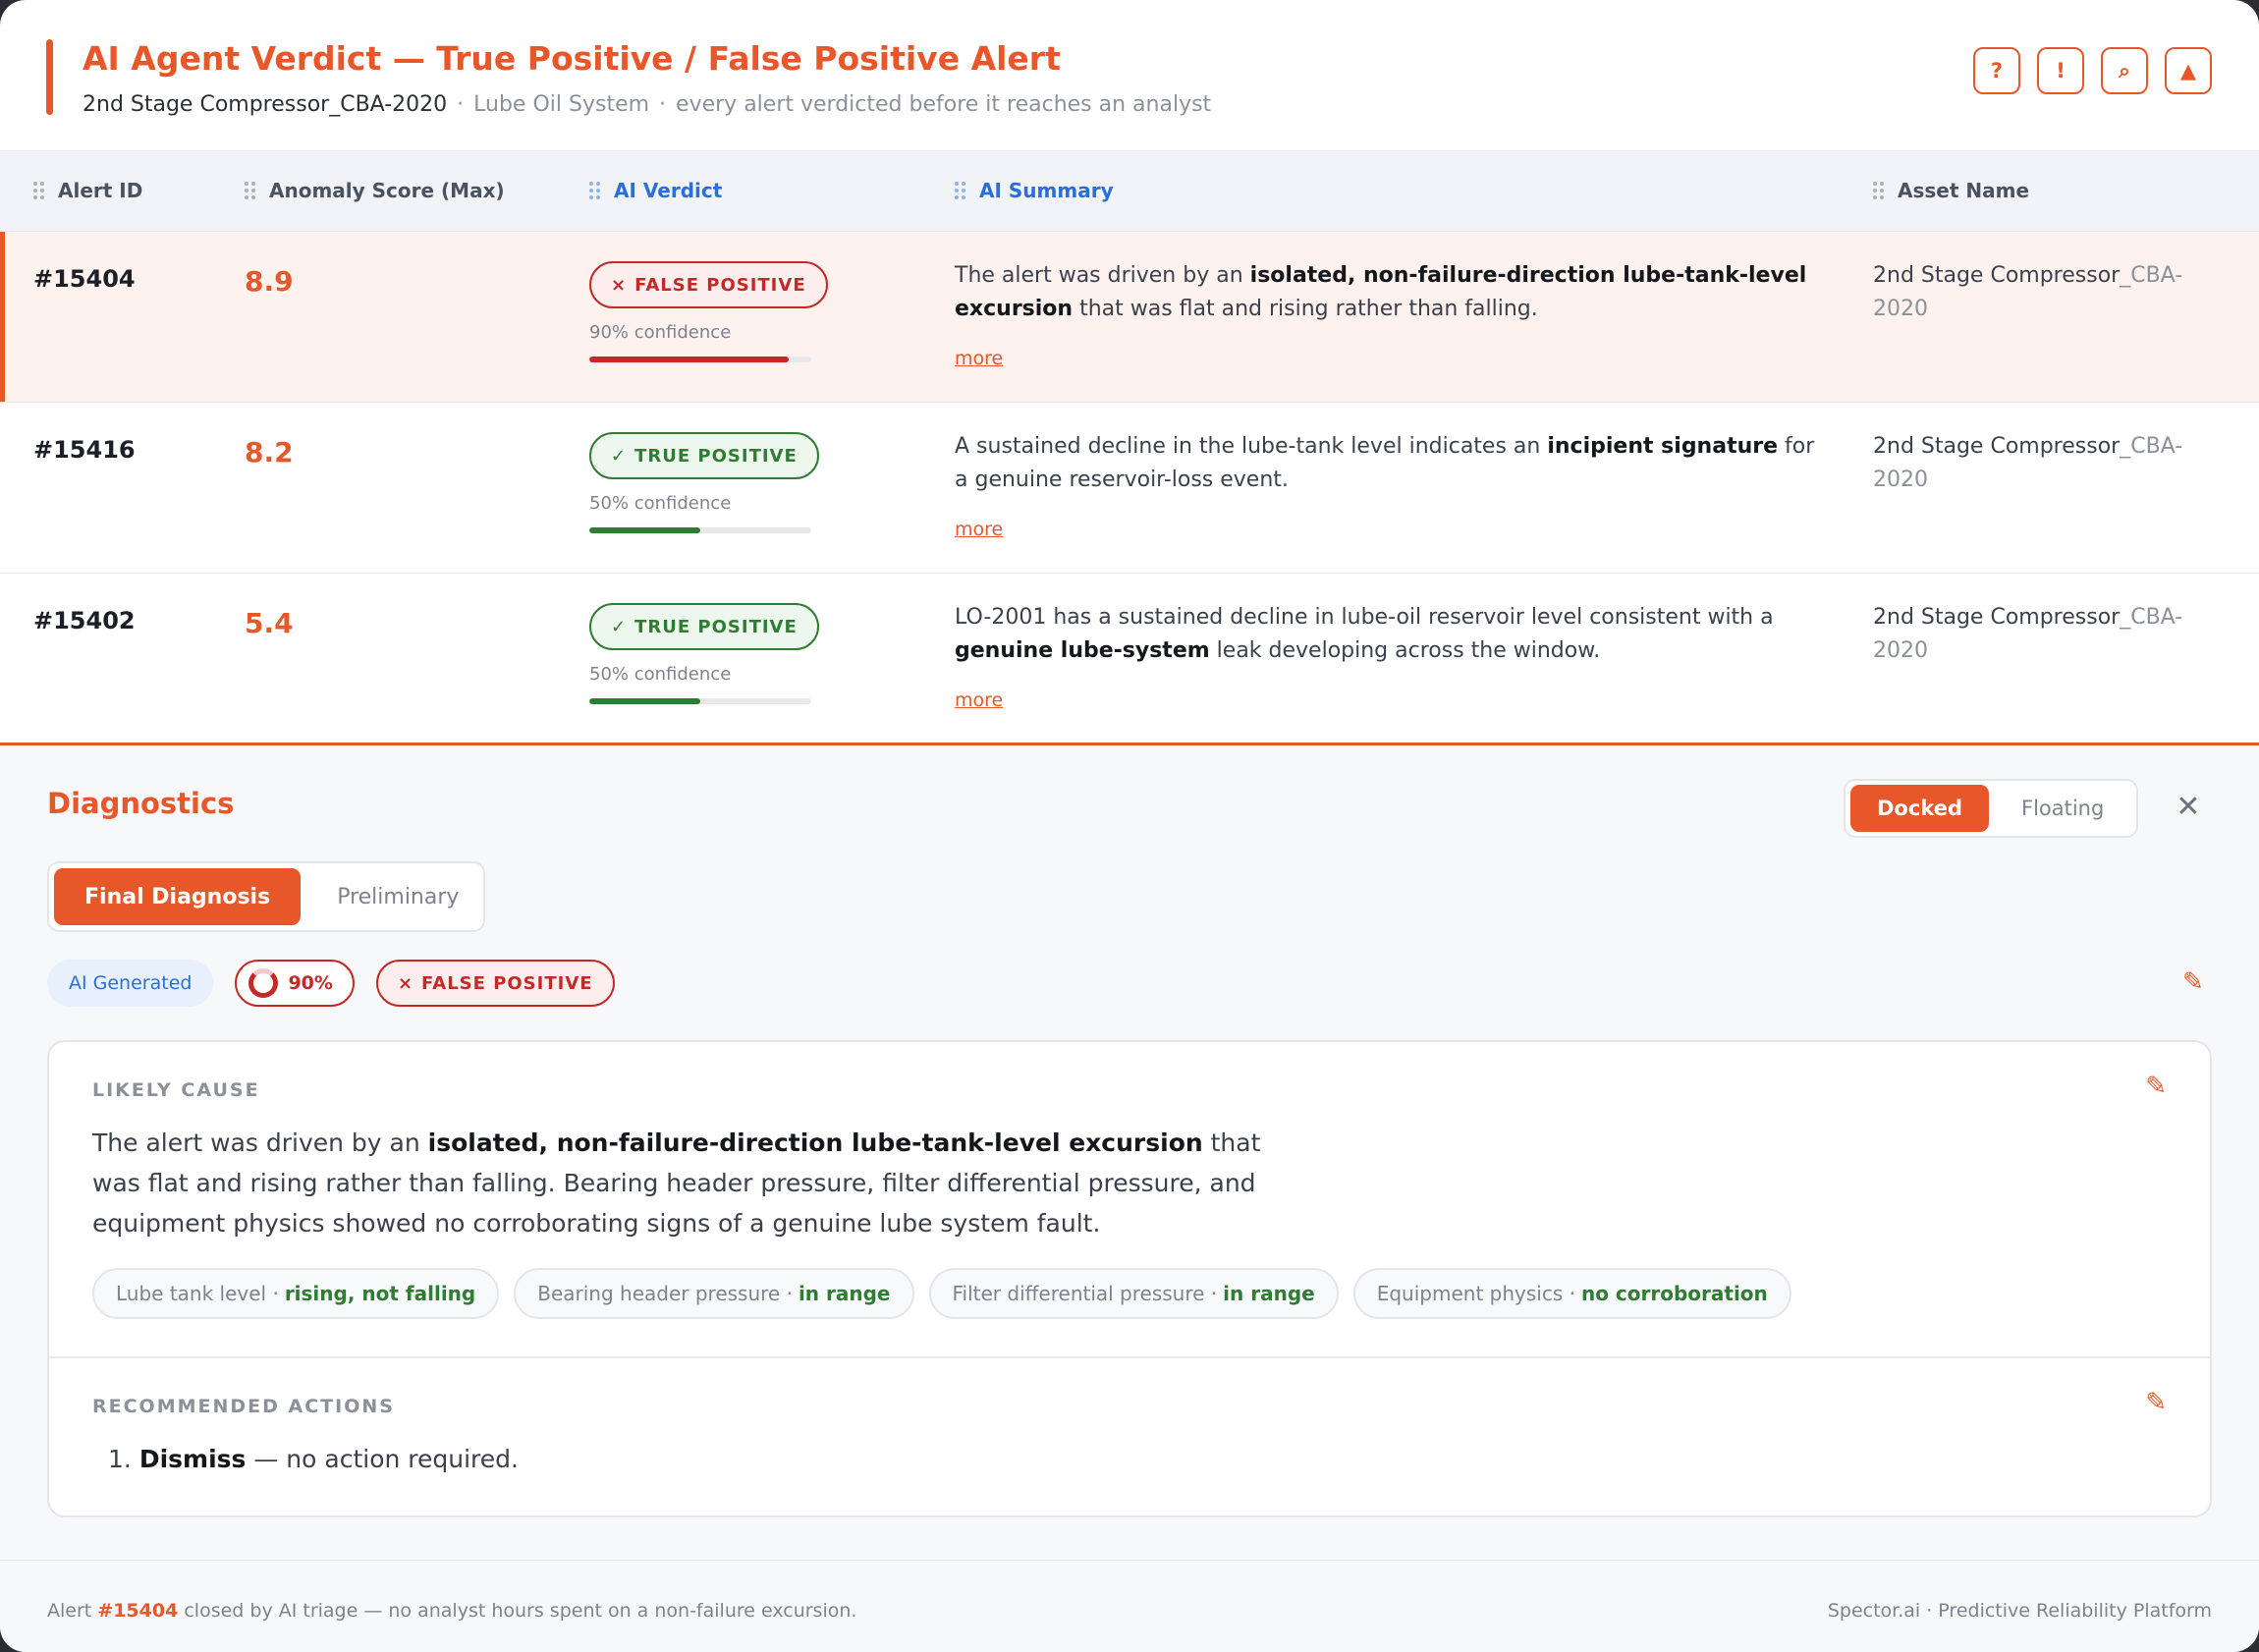 This screenshot has height=1652, width=2259. I want to click on verdict-badge-true-positive: ✓ TRUE POSITIVE, so click(704, 455).